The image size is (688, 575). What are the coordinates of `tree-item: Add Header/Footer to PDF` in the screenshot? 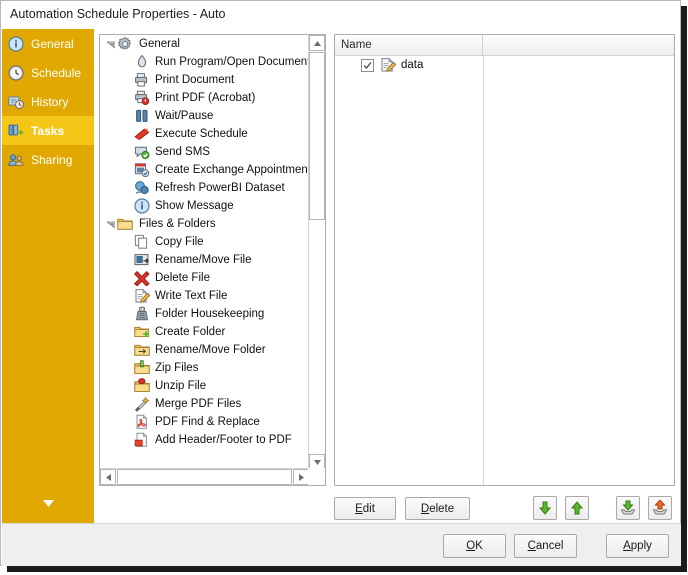 It's located at (204, 440).